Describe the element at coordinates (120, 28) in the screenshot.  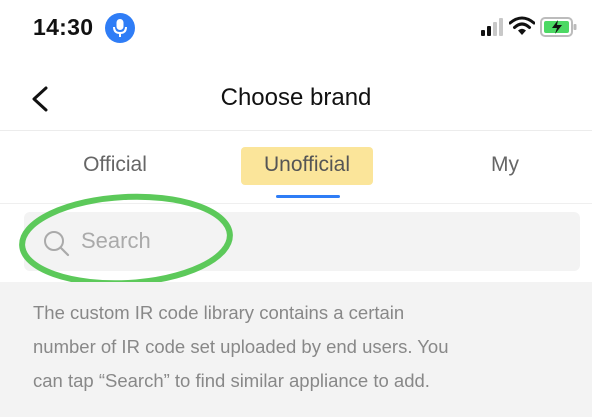
I see `microphone-icon` at that location.